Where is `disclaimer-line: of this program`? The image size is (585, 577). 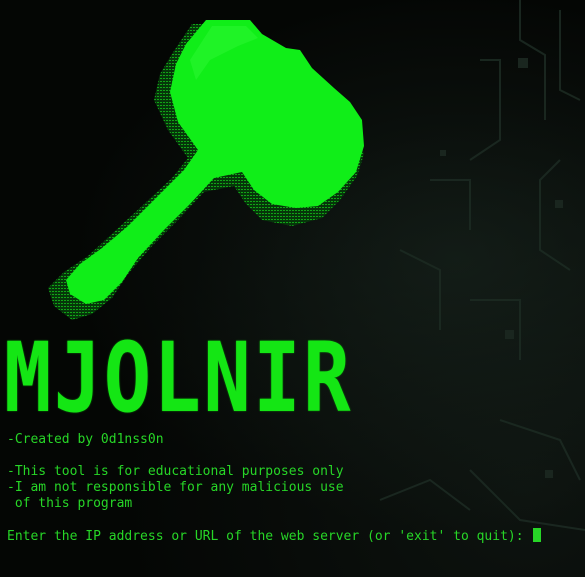 disclaimer-line: of this program is located at coordinates (70, 503).